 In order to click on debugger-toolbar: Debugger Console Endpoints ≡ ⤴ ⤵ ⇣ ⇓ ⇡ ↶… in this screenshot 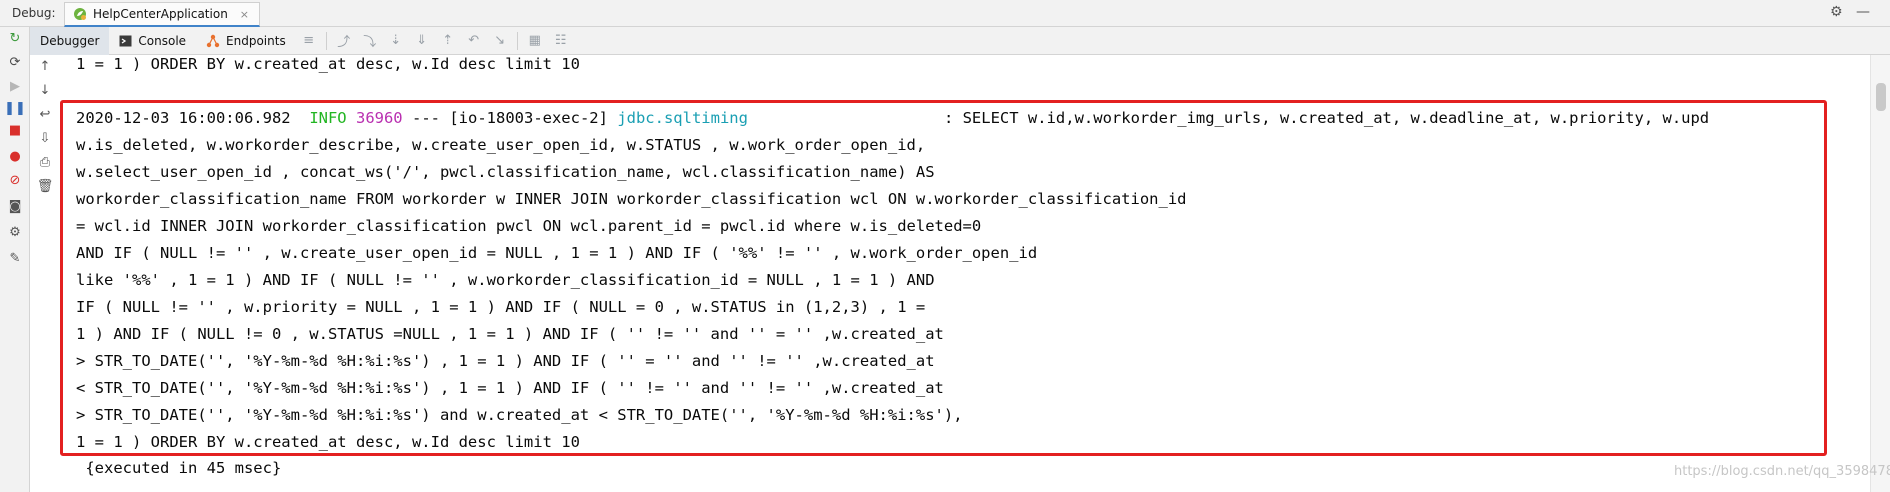, I will do `click(960, 40)`.